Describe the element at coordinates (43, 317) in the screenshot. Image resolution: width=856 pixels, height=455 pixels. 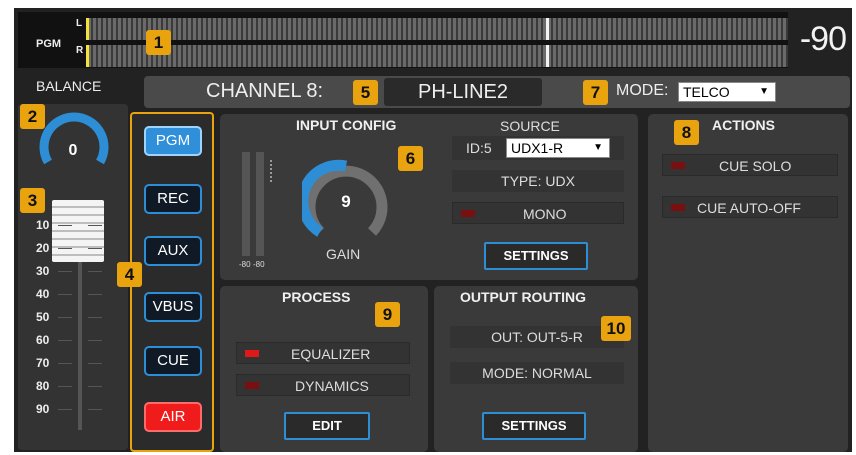
I see `fader-scale-label: 50` at that location.